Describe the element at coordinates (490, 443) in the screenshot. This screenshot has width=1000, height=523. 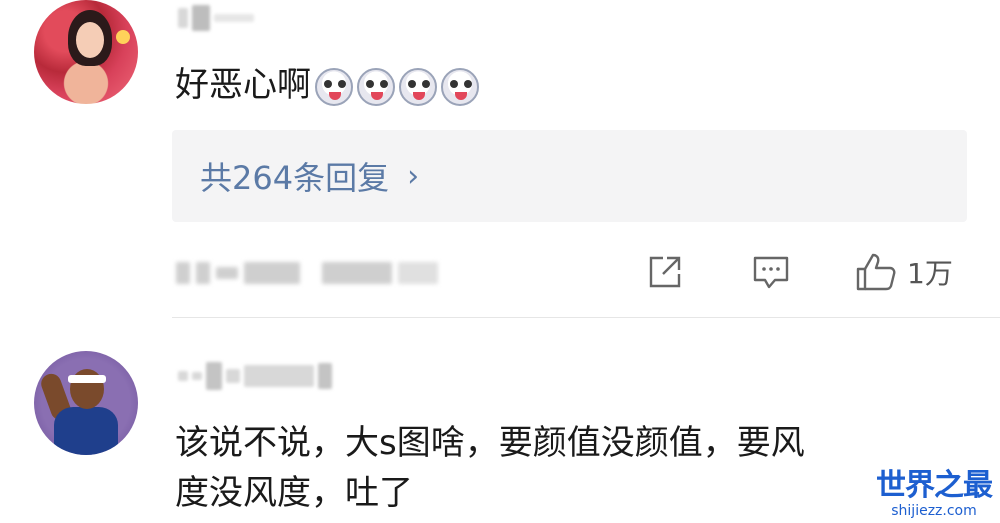
I see `comment-text-line: 该说不说，大s图啥，要颜值没颜值，要风` at that location.